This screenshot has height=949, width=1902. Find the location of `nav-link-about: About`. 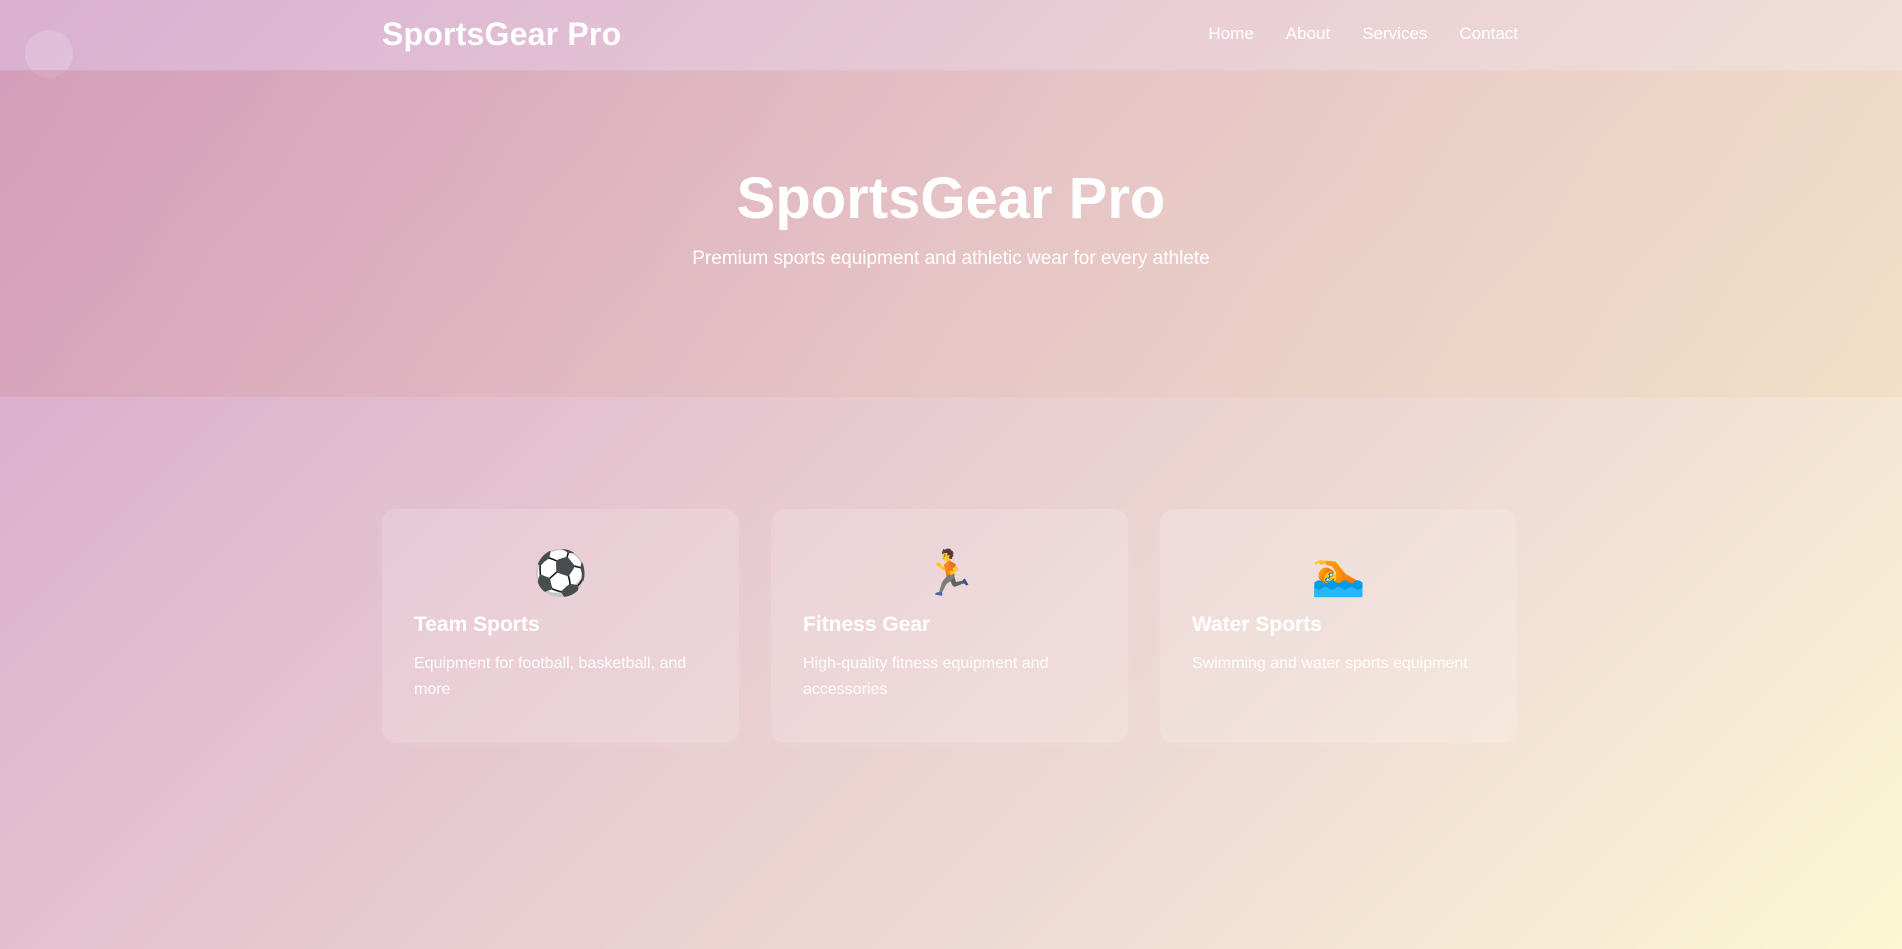

nav-link-about: About is located at coordinates (1308, 34).